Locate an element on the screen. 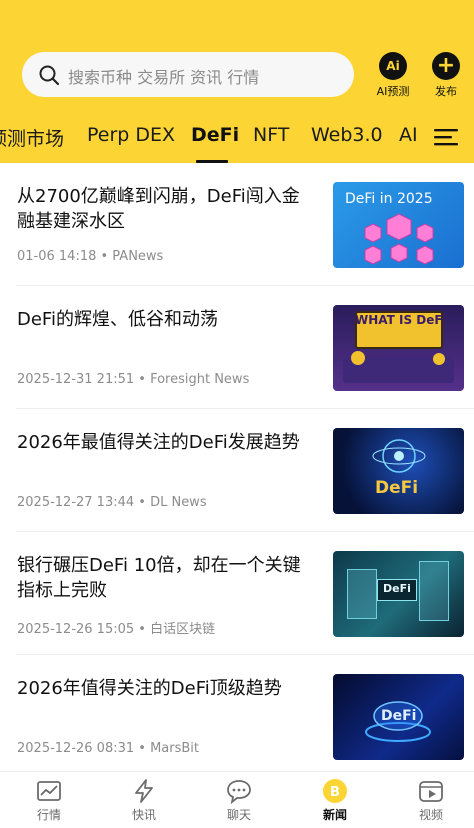 This screenshot has height=828, width=474. ai-predict-icon: Ai is located at coordinates (393, 66).